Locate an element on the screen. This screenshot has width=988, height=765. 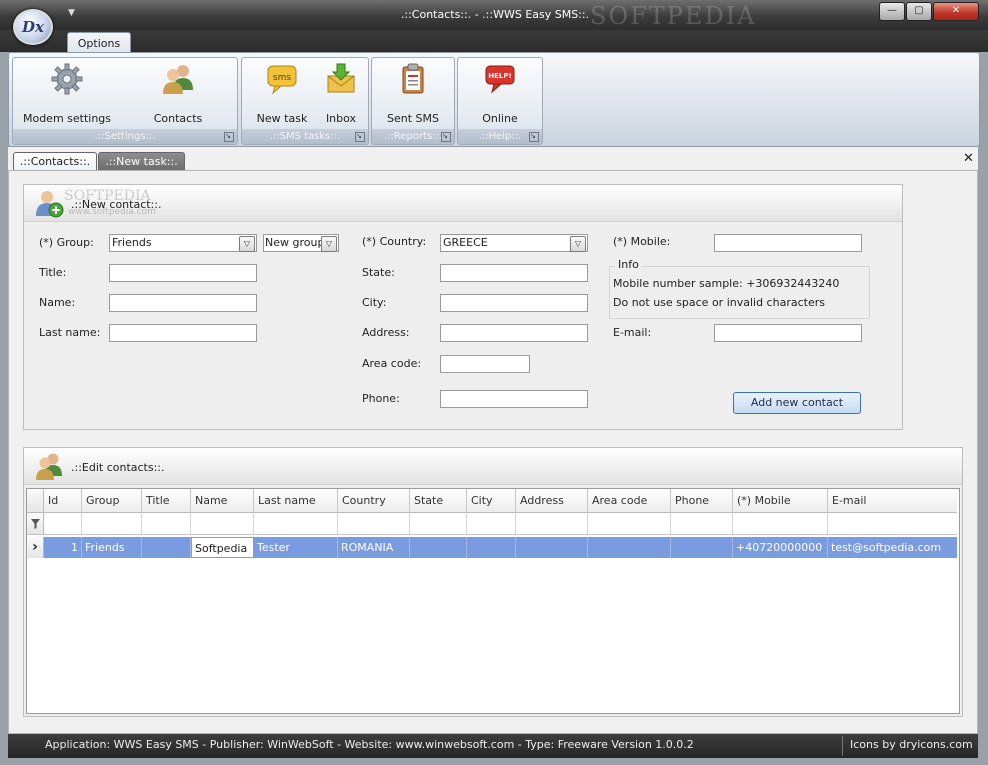
filter-cell-title is located at coordinates (166, 524).